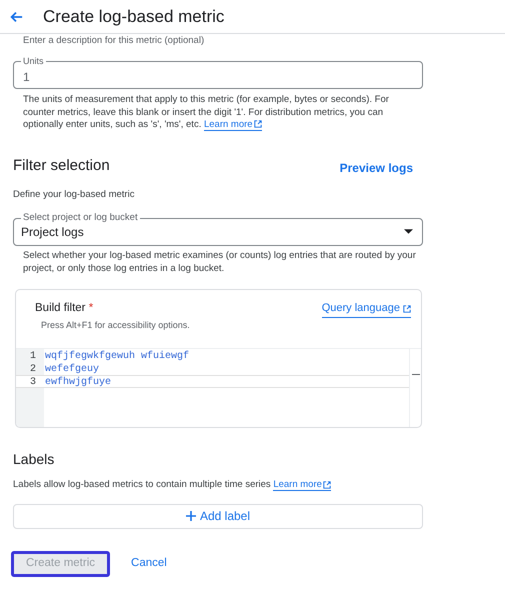 The width and height of the screenshot is (505, 589). I want to click on filter-title: Build filter *, so click(64, 308).